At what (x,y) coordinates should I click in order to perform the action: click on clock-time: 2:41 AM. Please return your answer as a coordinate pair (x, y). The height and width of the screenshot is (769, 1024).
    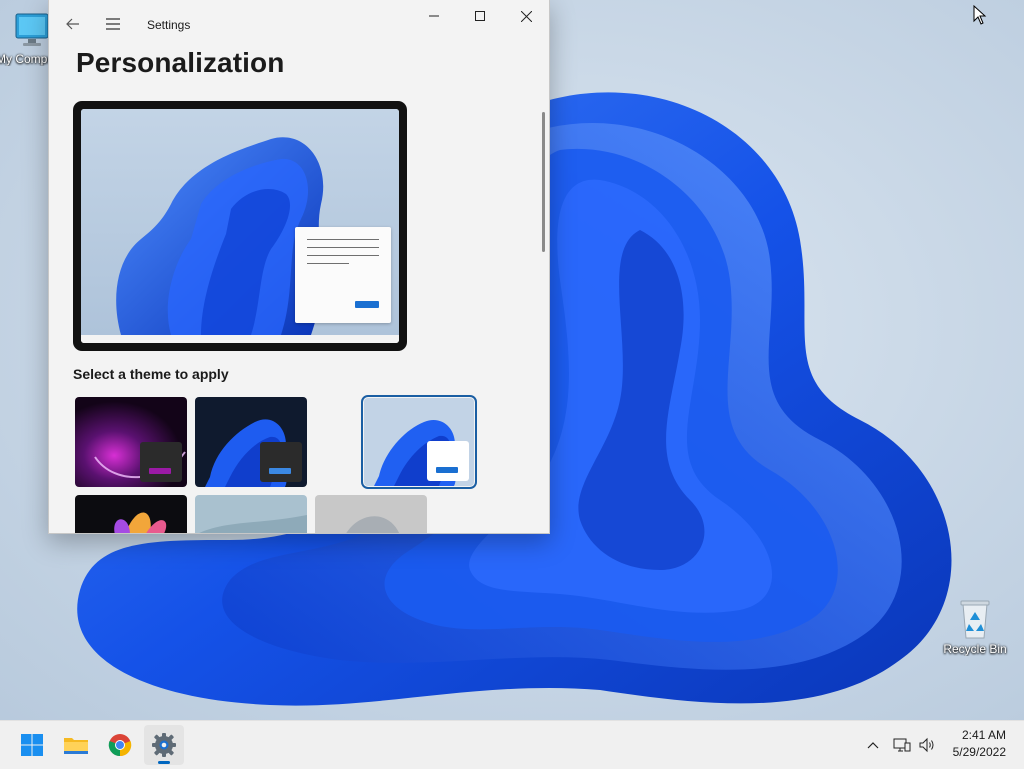
    Looking at the image, I should click on (983, 735).